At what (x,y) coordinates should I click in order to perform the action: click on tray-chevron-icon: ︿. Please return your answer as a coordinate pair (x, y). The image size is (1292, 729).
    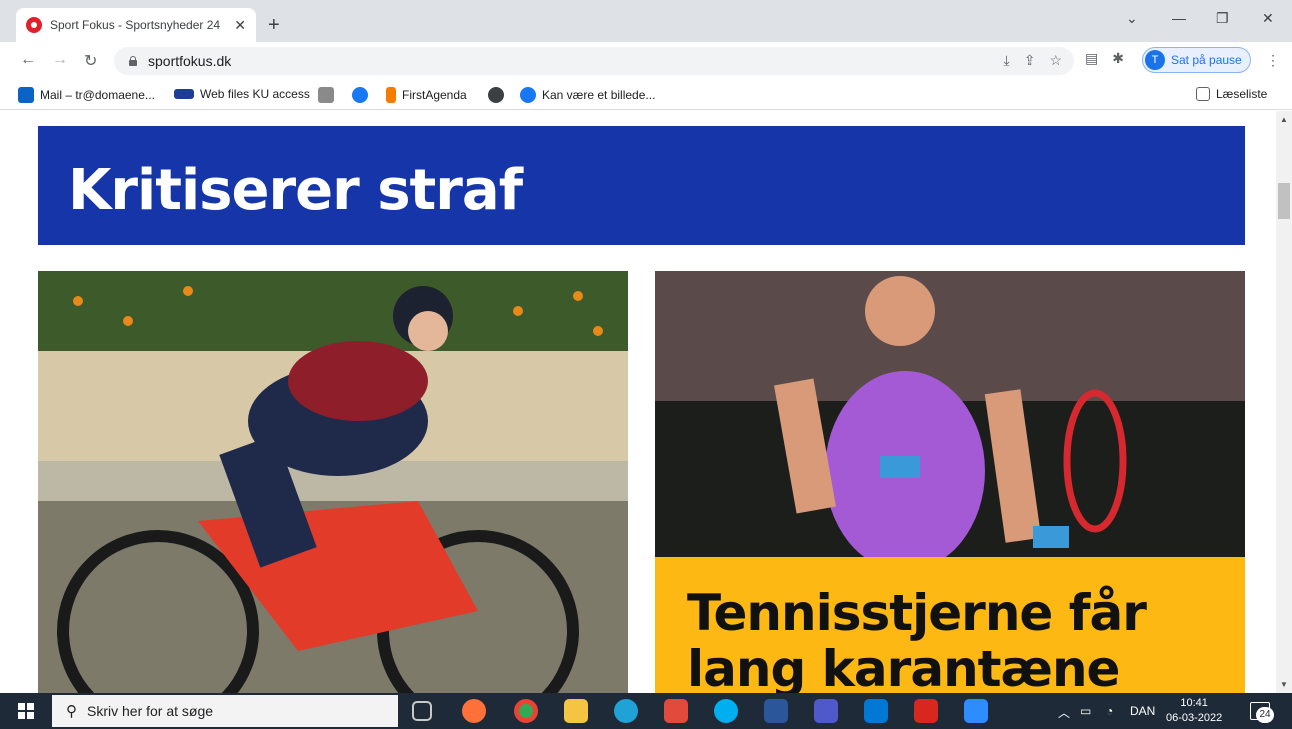
    Looking at the image, I should click on (1064, 712).